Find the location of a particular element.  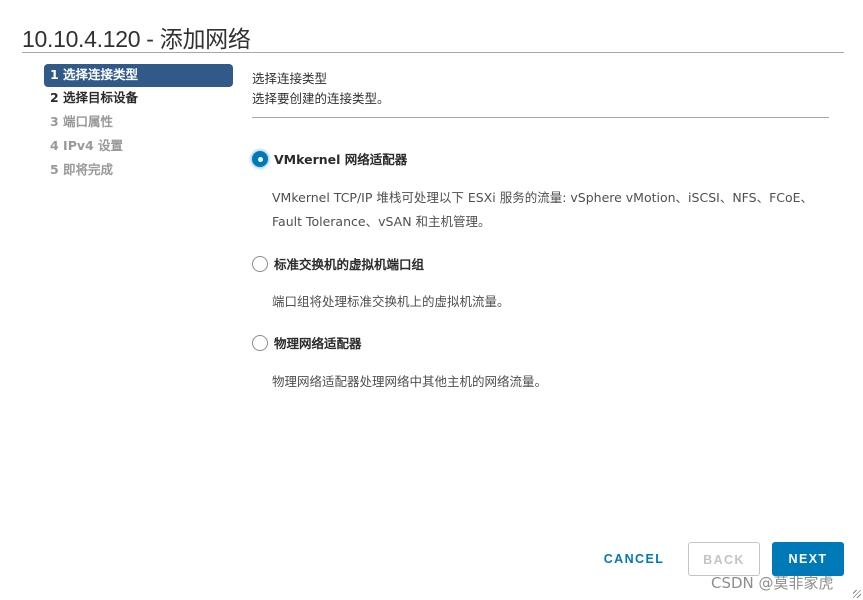

radio-vmkernel-adapter is located at coordinates (260, 159).